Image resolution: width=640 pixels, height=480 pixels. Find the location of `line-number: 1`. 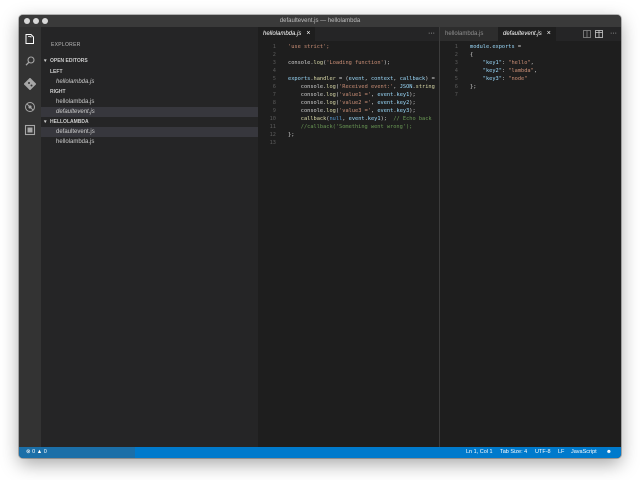

line-number: 1 is located at coordinates (456, 47).